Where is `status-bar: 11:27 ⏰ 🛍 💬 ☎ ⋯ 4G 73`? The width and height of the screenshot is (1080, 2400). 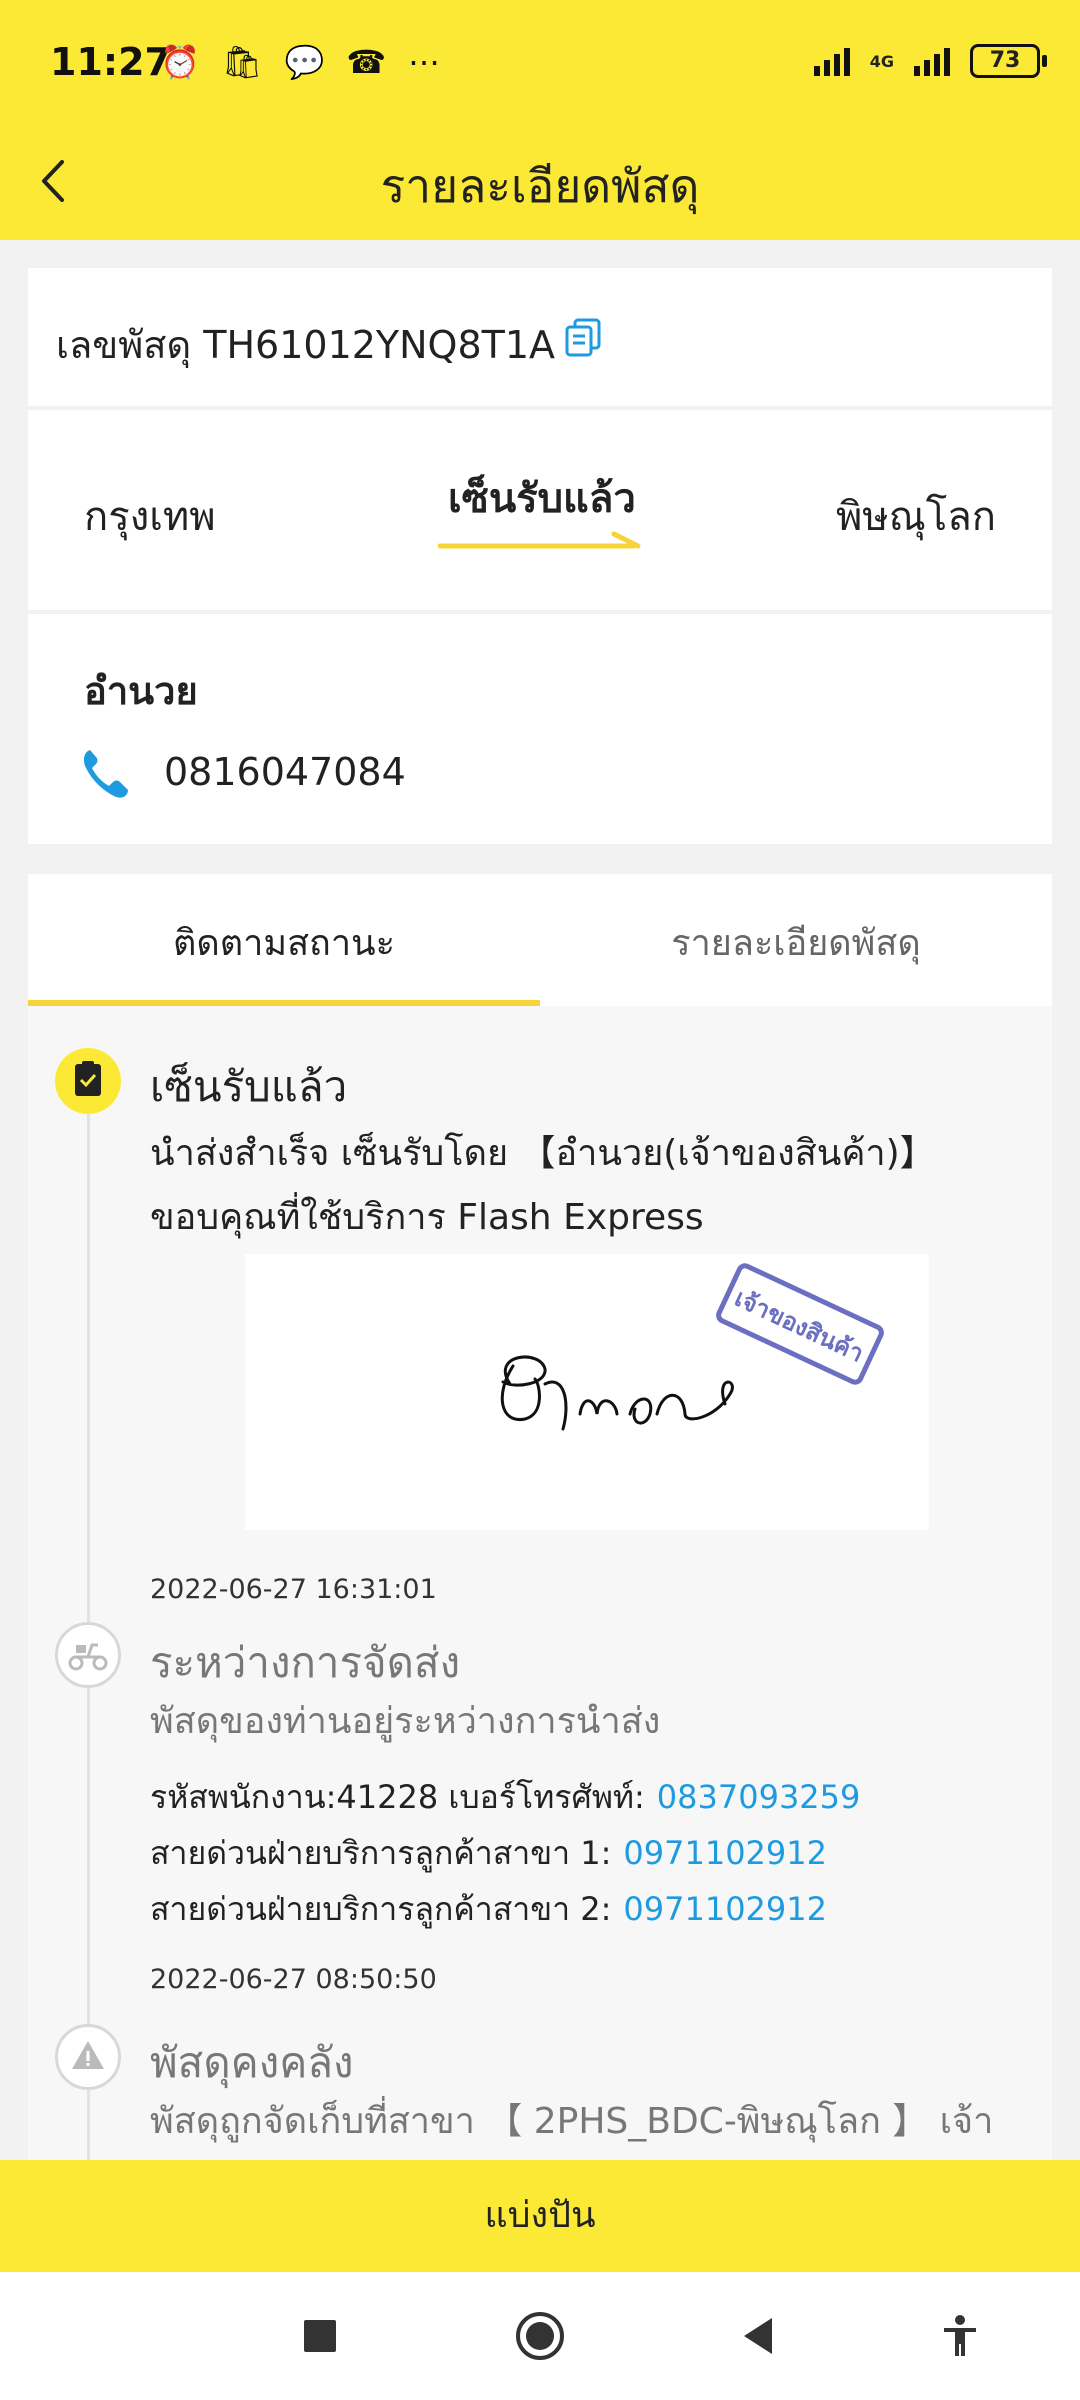 status-bar: 11:27 ⏰ 🛍 💬 ☎ ⋯ 4G 73 is located at coordinates (540, 64).